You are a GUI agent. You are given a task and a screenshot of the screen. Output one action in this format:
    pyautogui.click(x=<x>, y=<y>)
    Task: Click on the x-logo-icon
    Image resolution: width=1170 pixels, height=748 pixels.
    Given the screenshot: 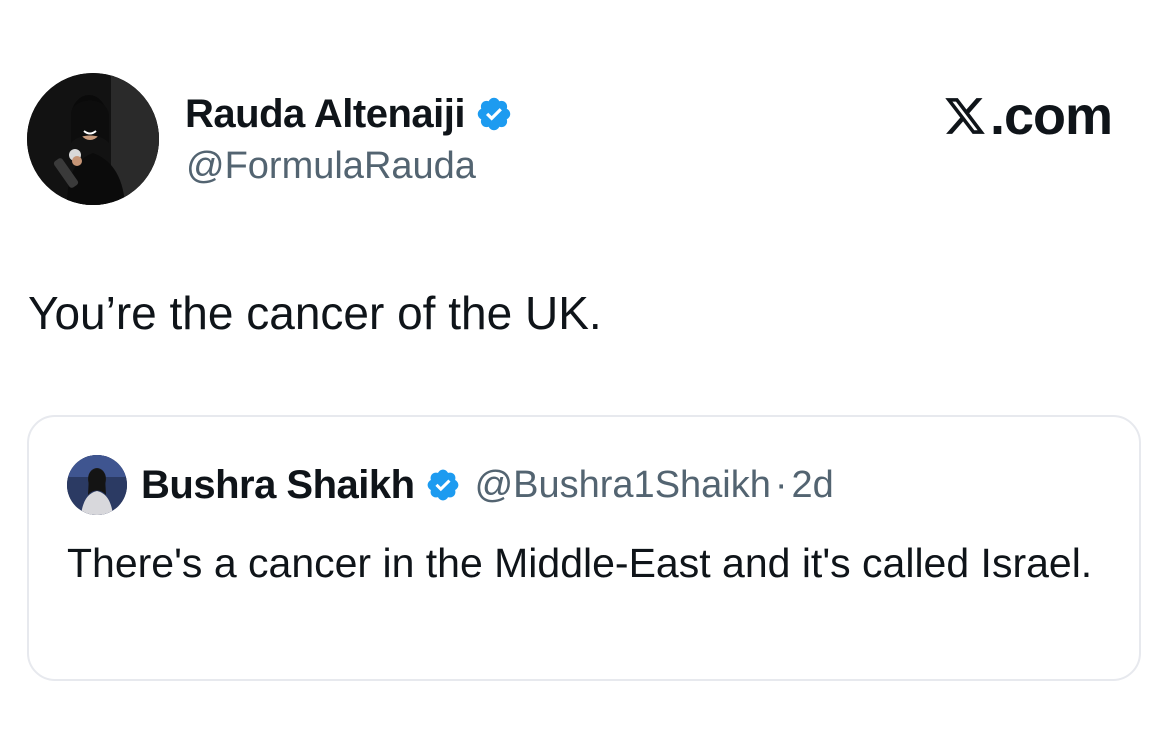 What is the action you would take?
    pyautogui.click(x=965, y=116)
    